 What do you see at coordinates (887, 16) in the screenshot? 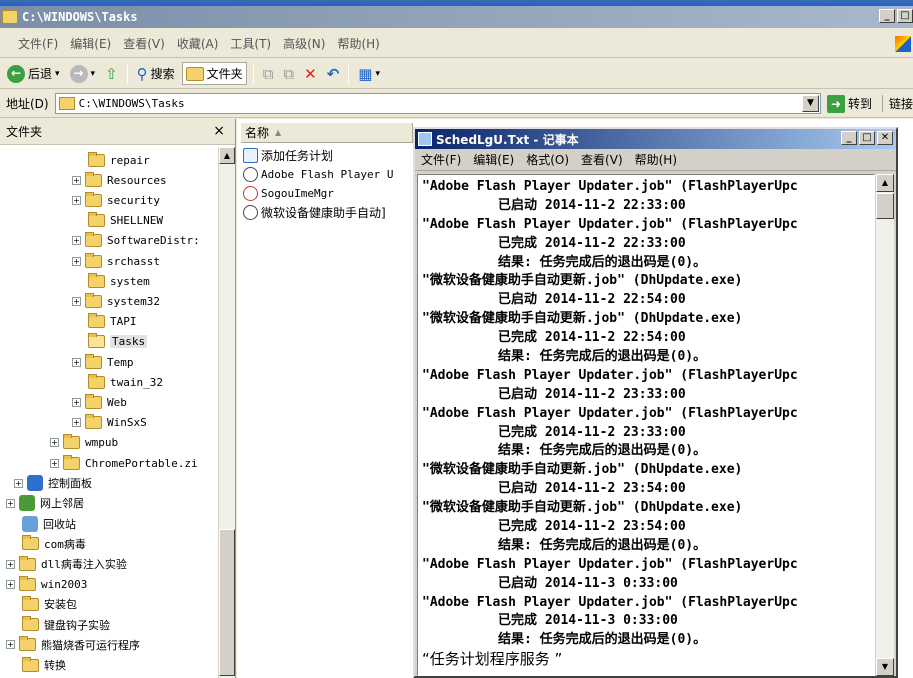
I see `minimize-button: _` at bounding box center [887, 16].